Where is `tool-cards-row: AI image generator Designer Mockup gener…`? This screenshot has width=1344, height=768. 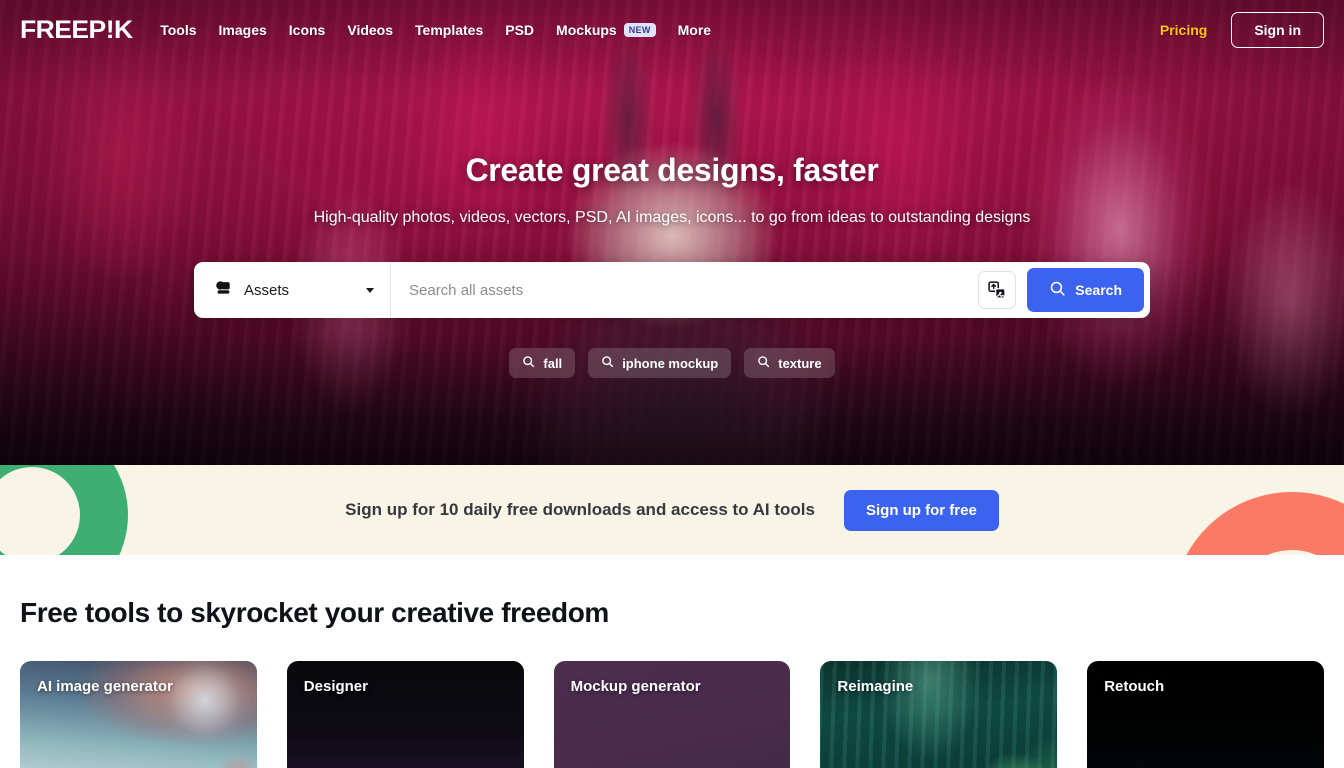 tool-cards-row: AI image generator Designer Mockup gener… is located at coordinates (672, 714).